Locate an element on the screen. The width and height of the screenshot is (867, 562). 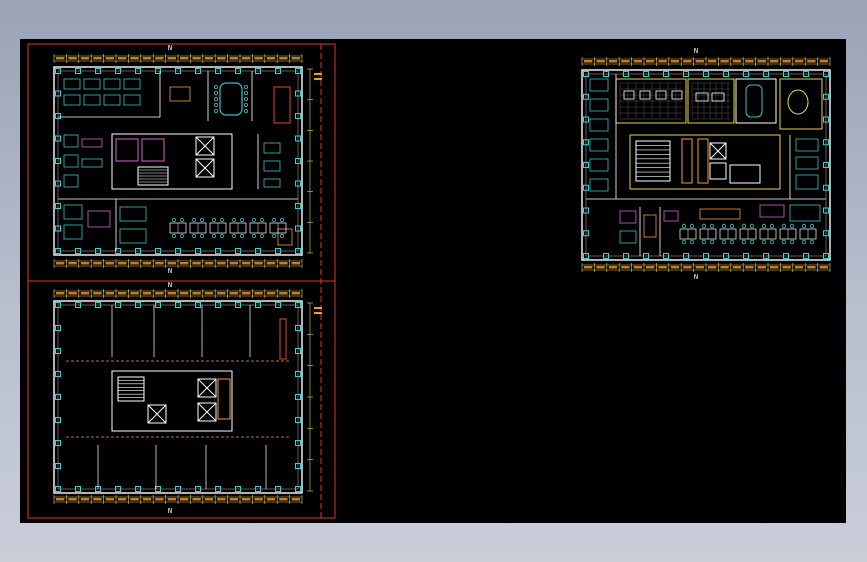
floor-plan-right: N N is located at coordinates (706, 164).